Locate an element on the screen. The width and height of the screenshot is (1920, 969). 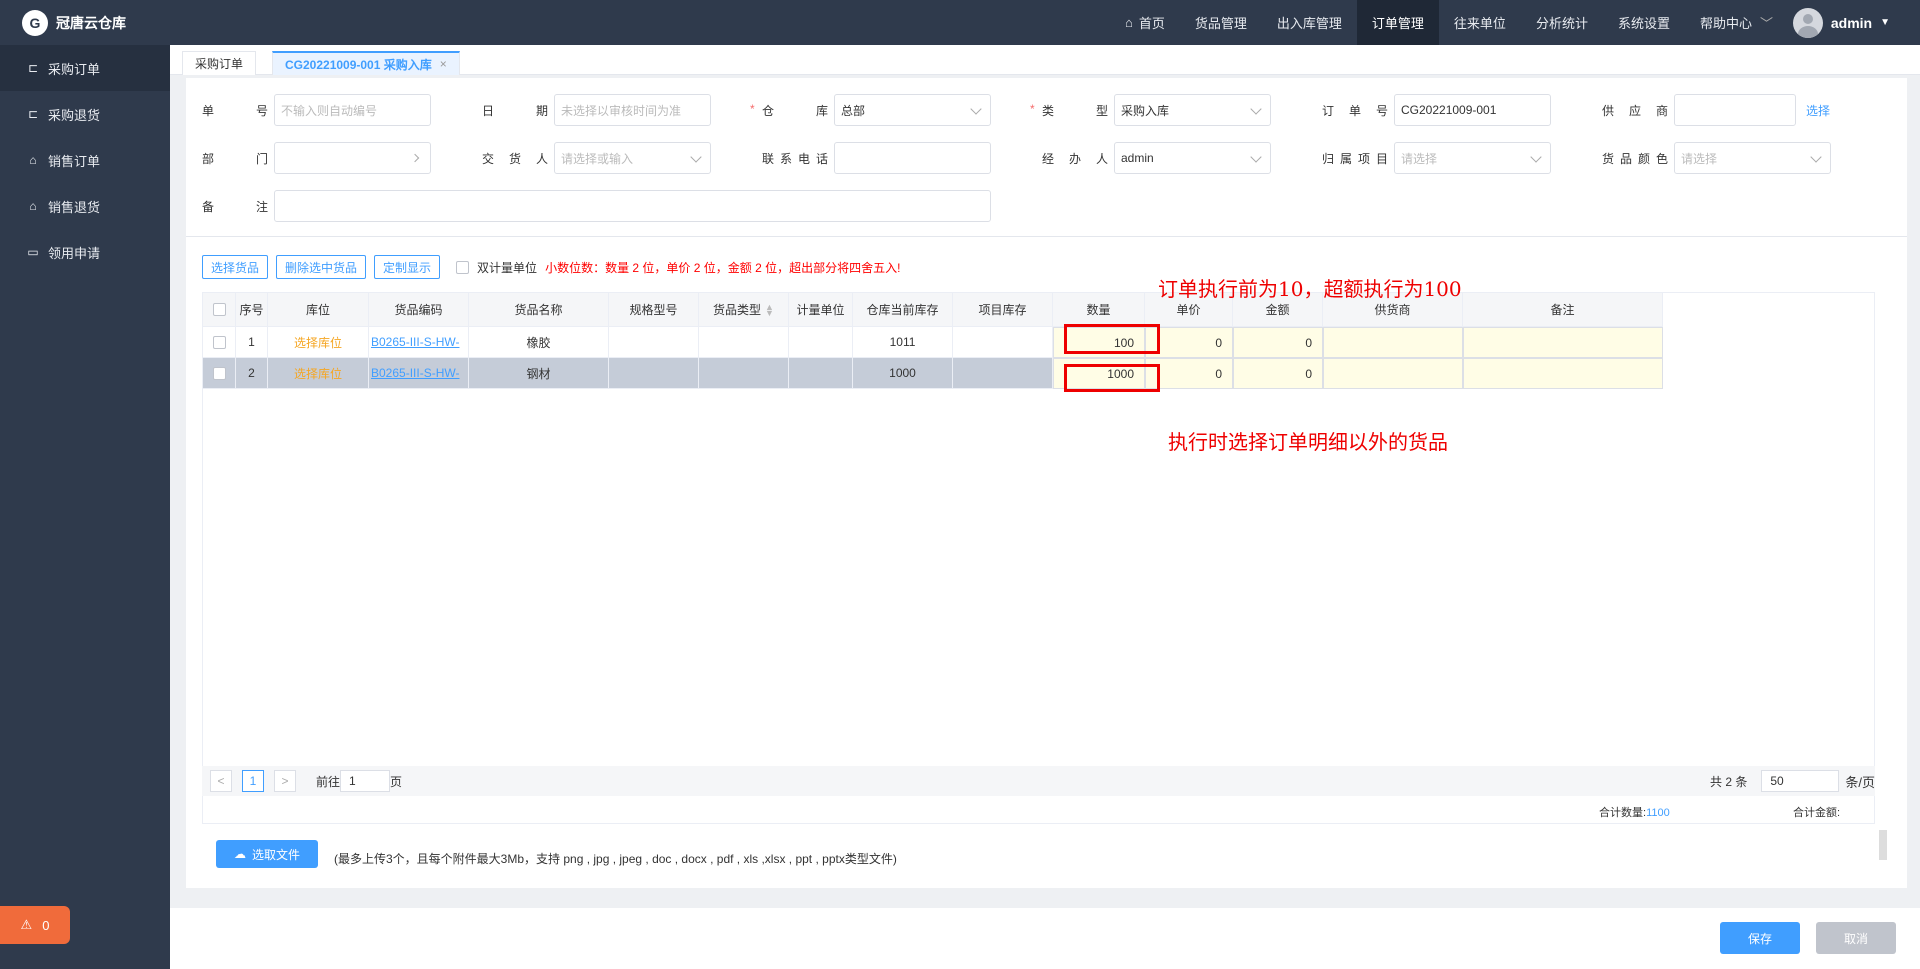
folder-icon: ▭ is located at coordinates (33, 252).